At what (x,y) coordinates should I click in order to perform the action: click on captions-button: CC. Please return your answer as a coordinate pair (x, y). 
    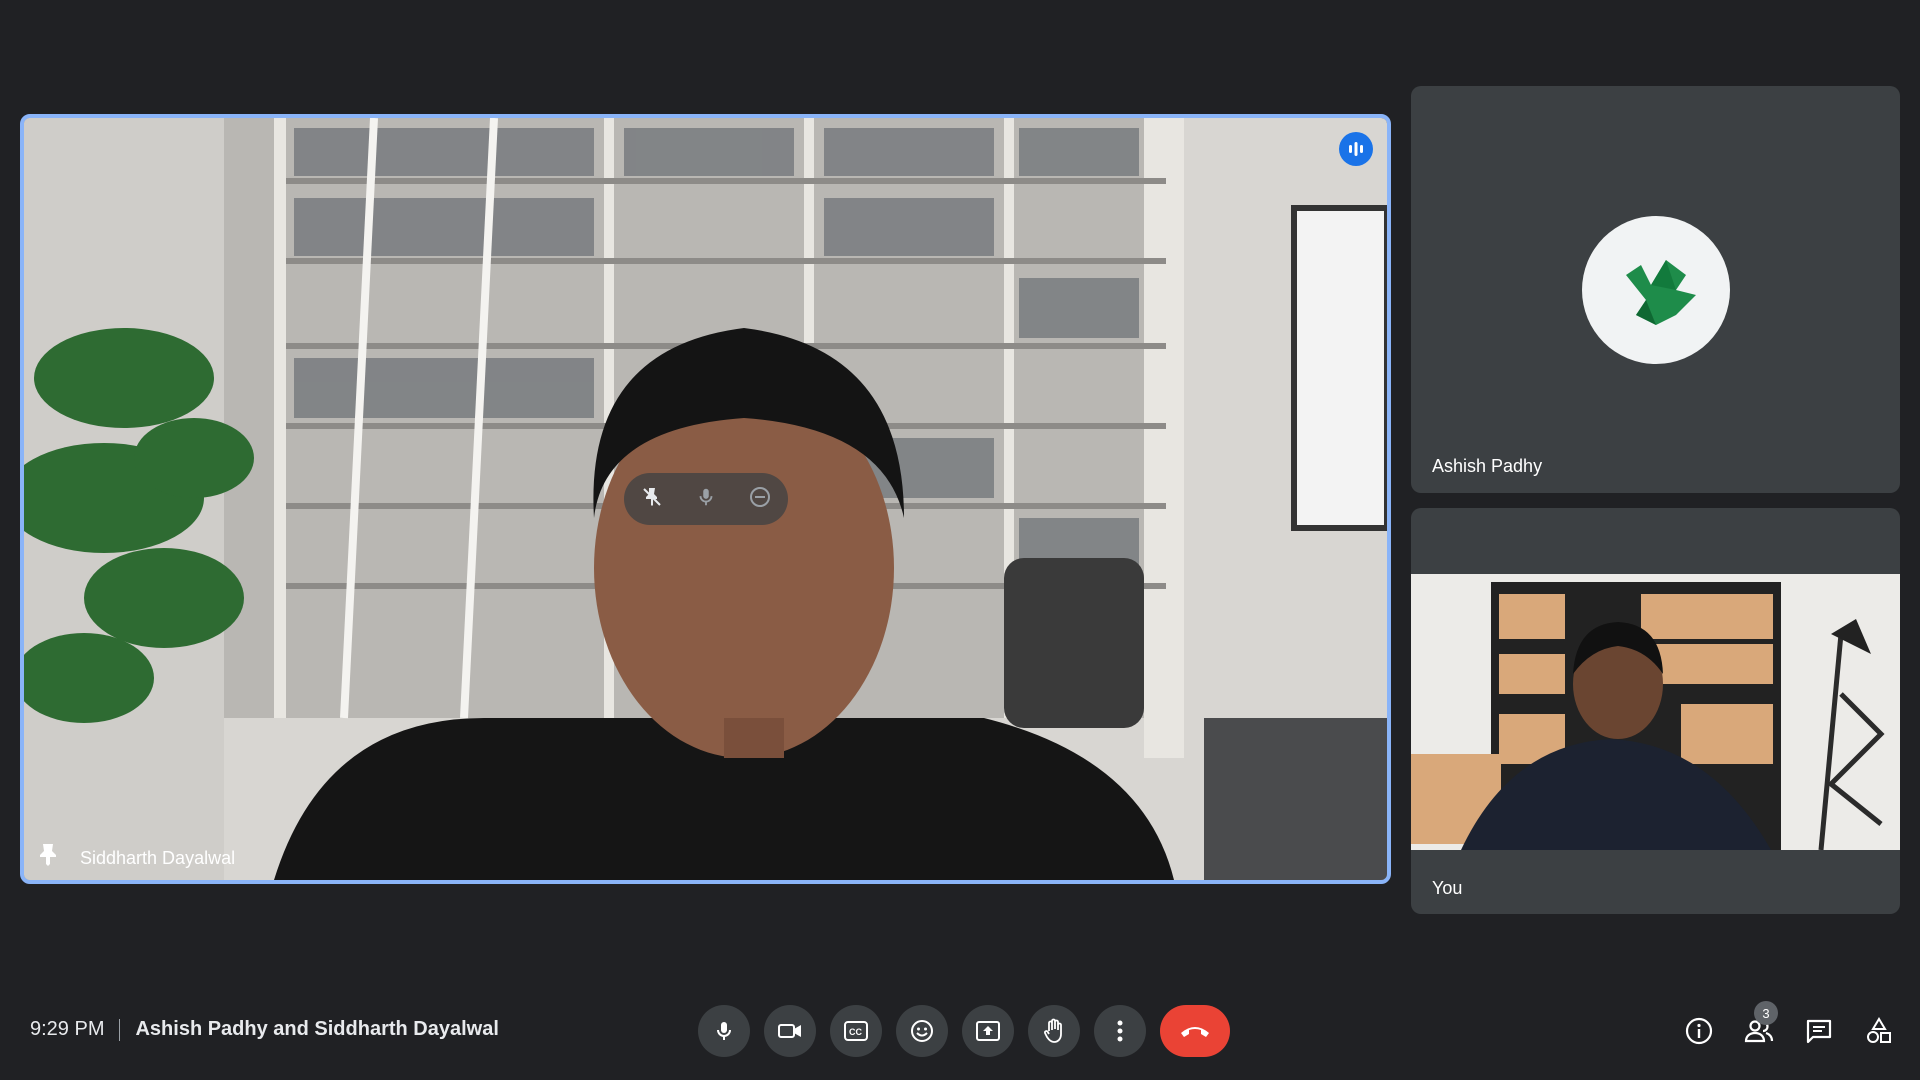
    Looking at the image, I should click on (856, 1031).